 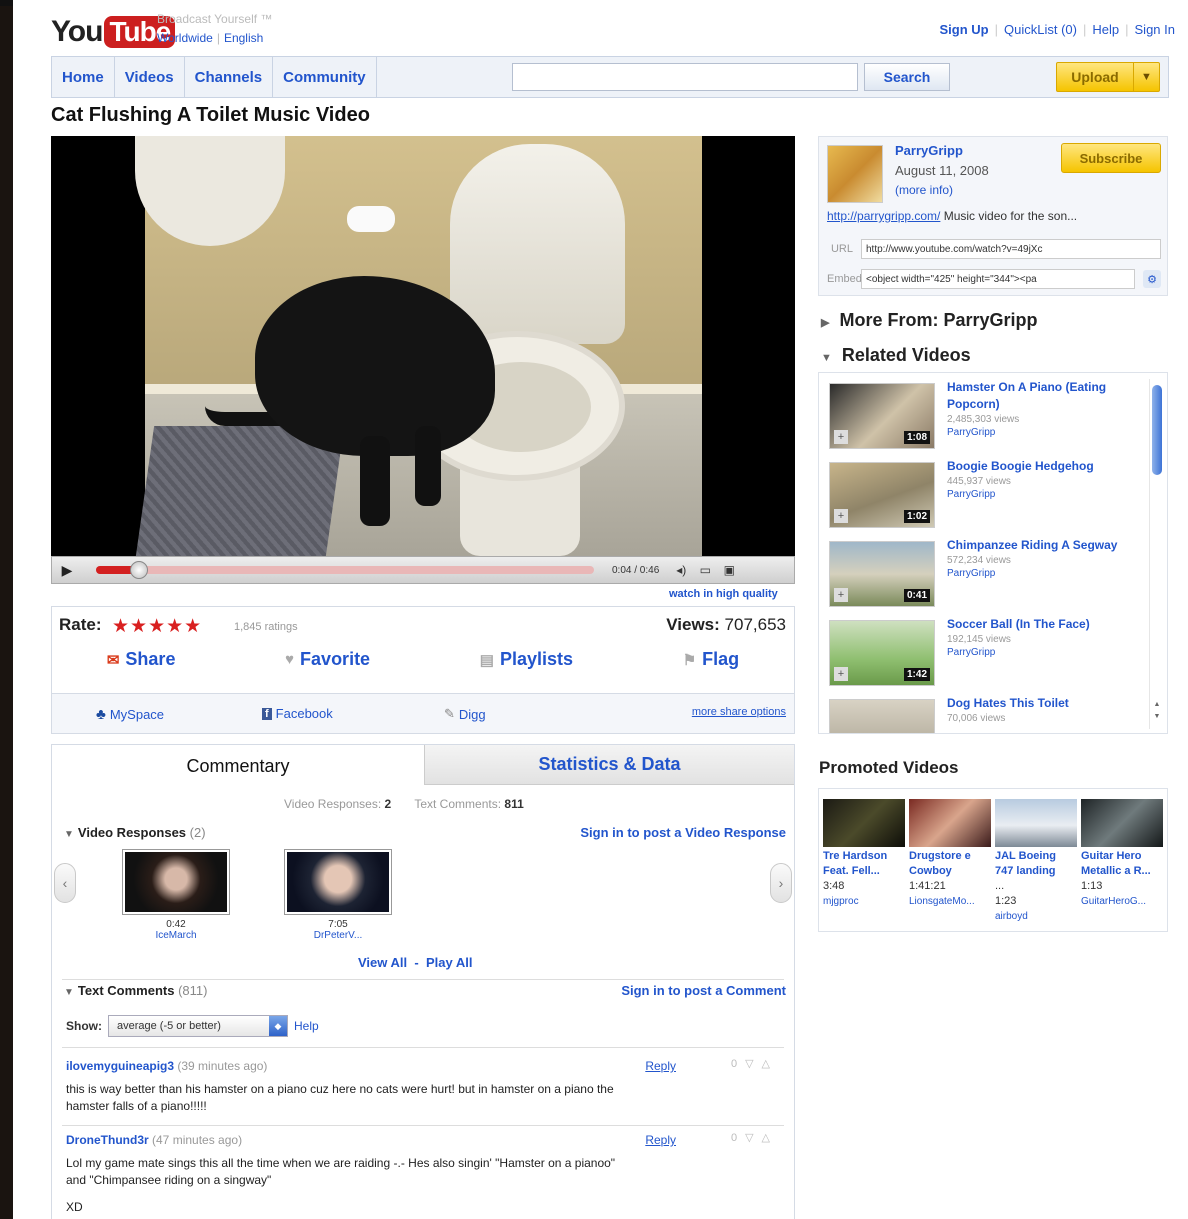 I want to click on promoted-title-line2: 747 landing, so click(x=1036, y=871).